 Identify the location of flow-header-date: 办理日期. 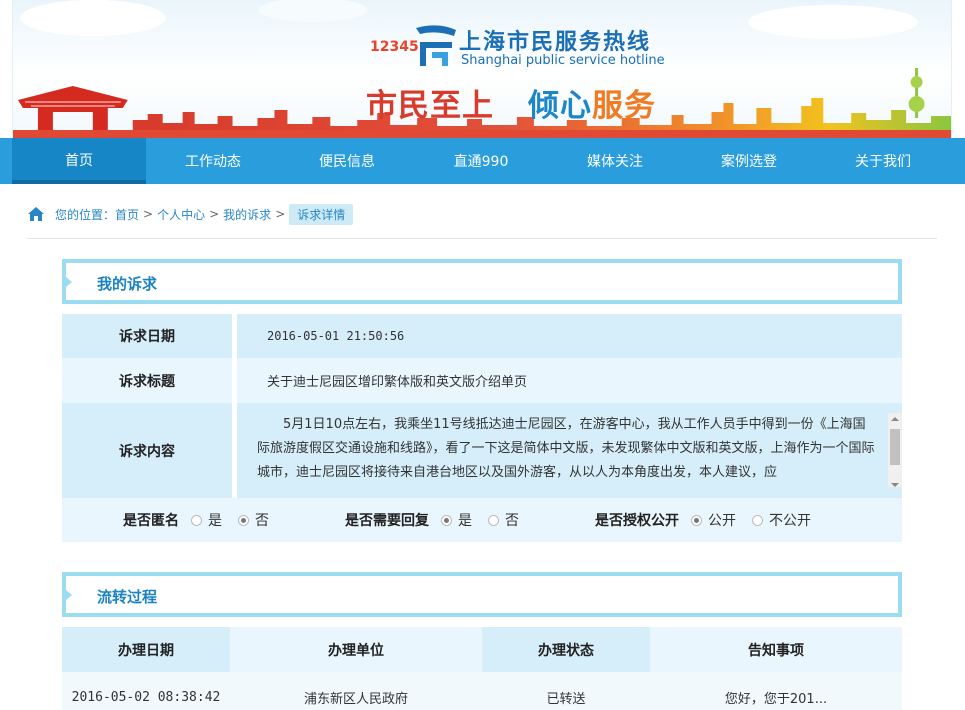
(146, 649).